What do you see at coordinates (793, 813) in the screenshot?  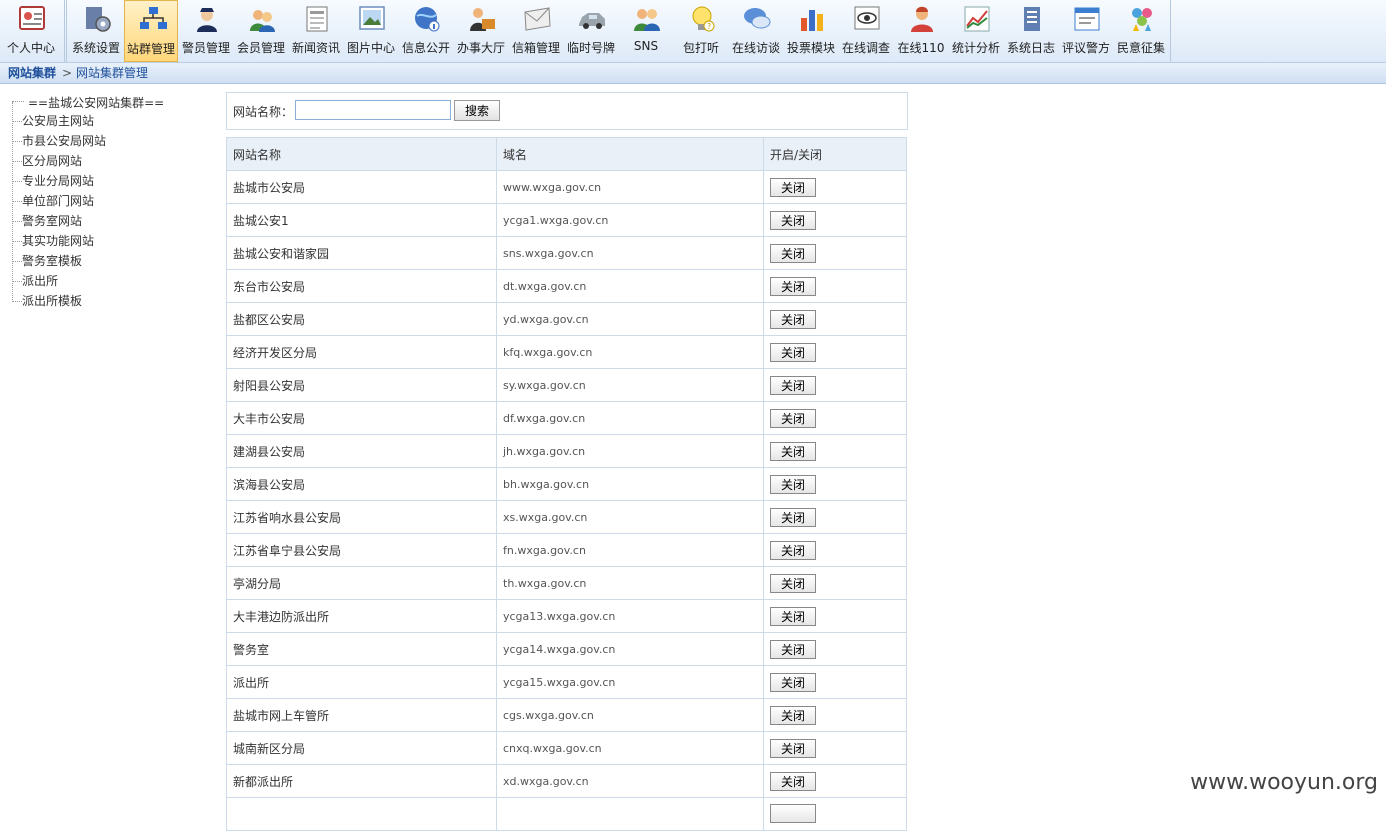 I see `close-site-button` at bounding box center [793, 813].